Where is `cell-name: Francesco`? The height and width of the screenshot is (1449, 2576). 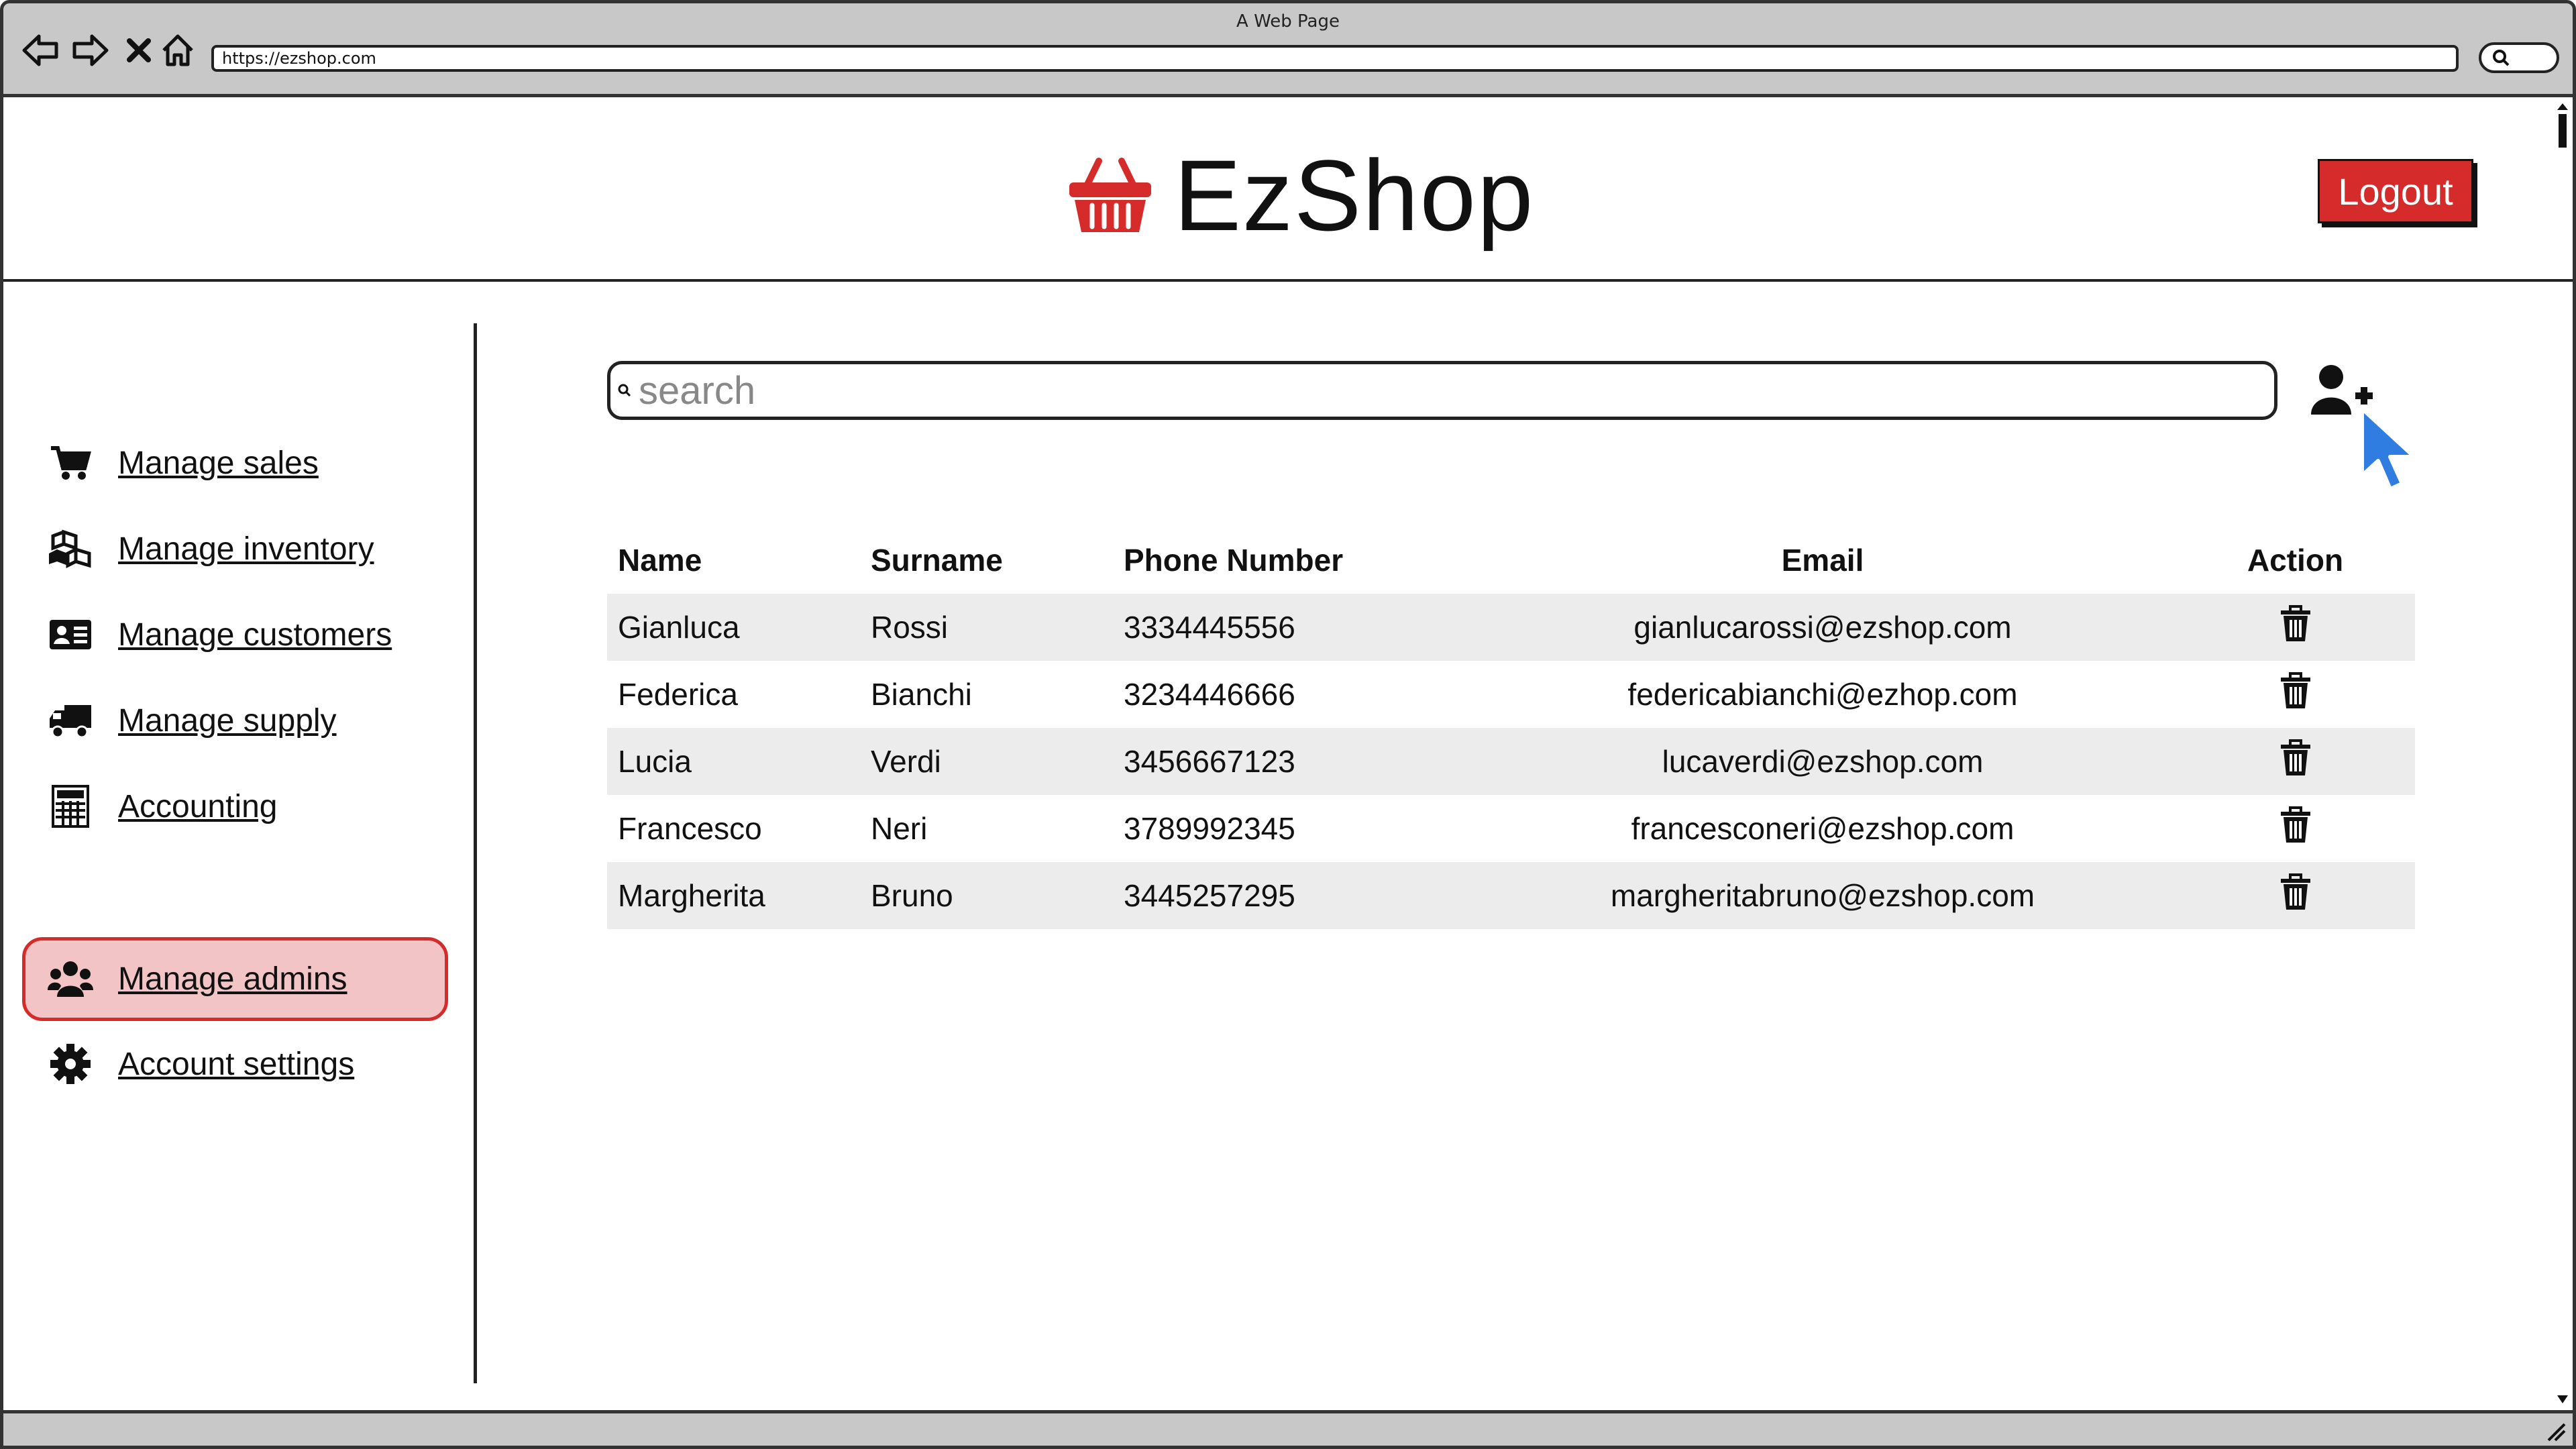 cell-name: Francesco is located at coordinates (733, 828).